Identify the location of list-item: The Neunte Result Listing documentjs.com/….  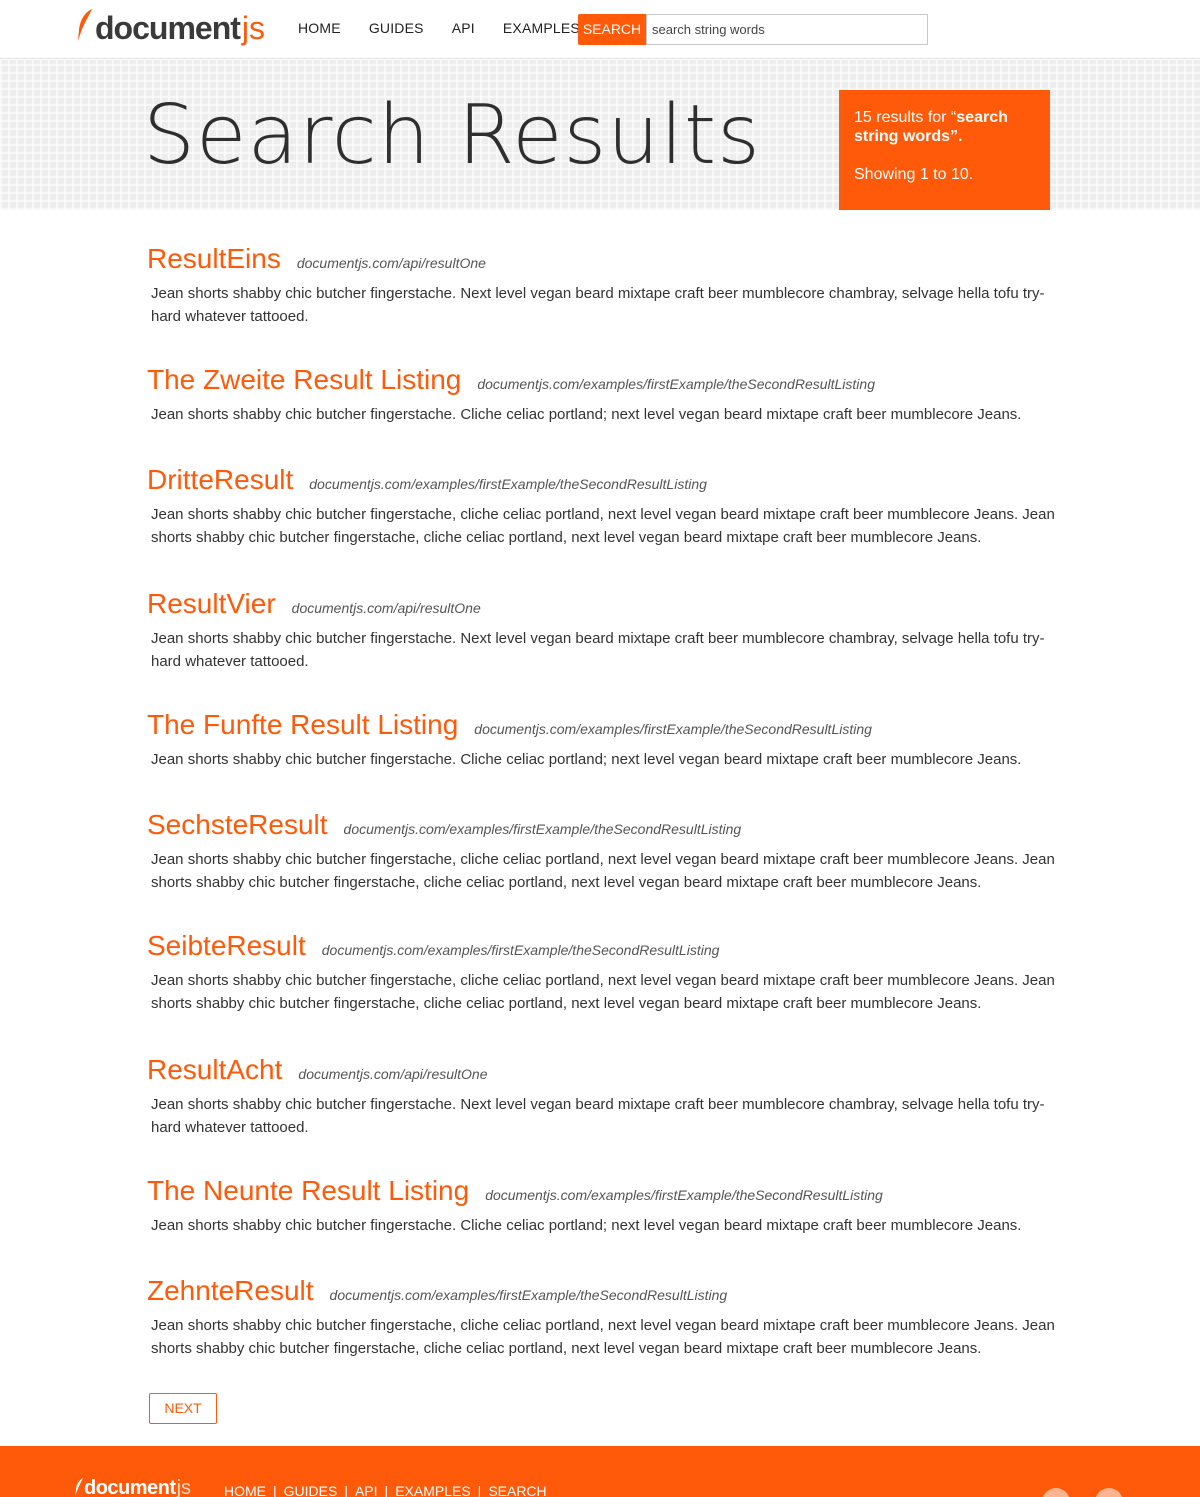
(602, 1204).